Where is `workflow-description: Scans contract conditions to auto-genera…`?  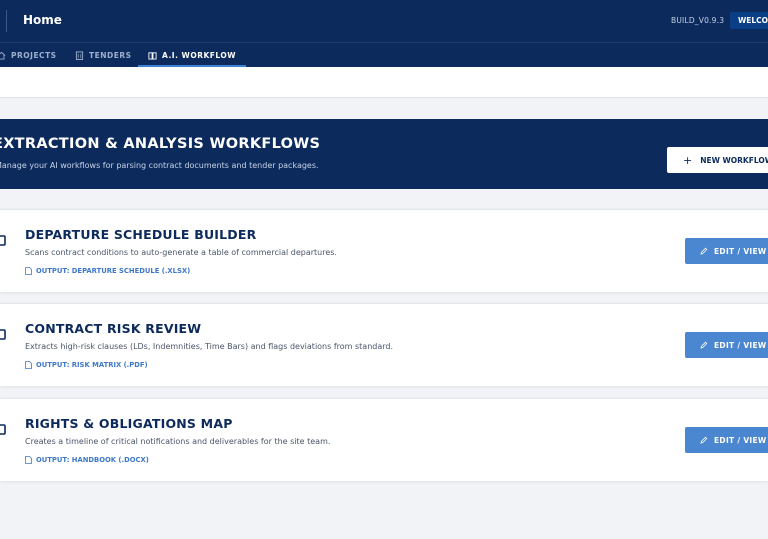
workflow-description: Scans contract conditions to auto-genera… is located at coordinates (181, 252).